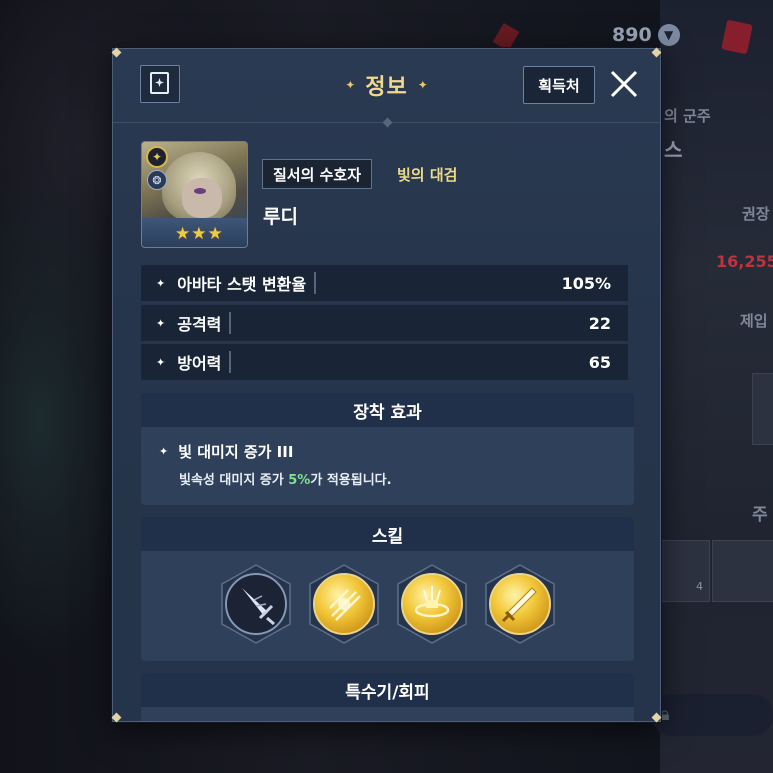 The width and height of the screenshot is (773, 773). What do you see at coordinates (599, 362) in the screenshot?
I see `stat-value: 65` at bounding box center [599, 362].